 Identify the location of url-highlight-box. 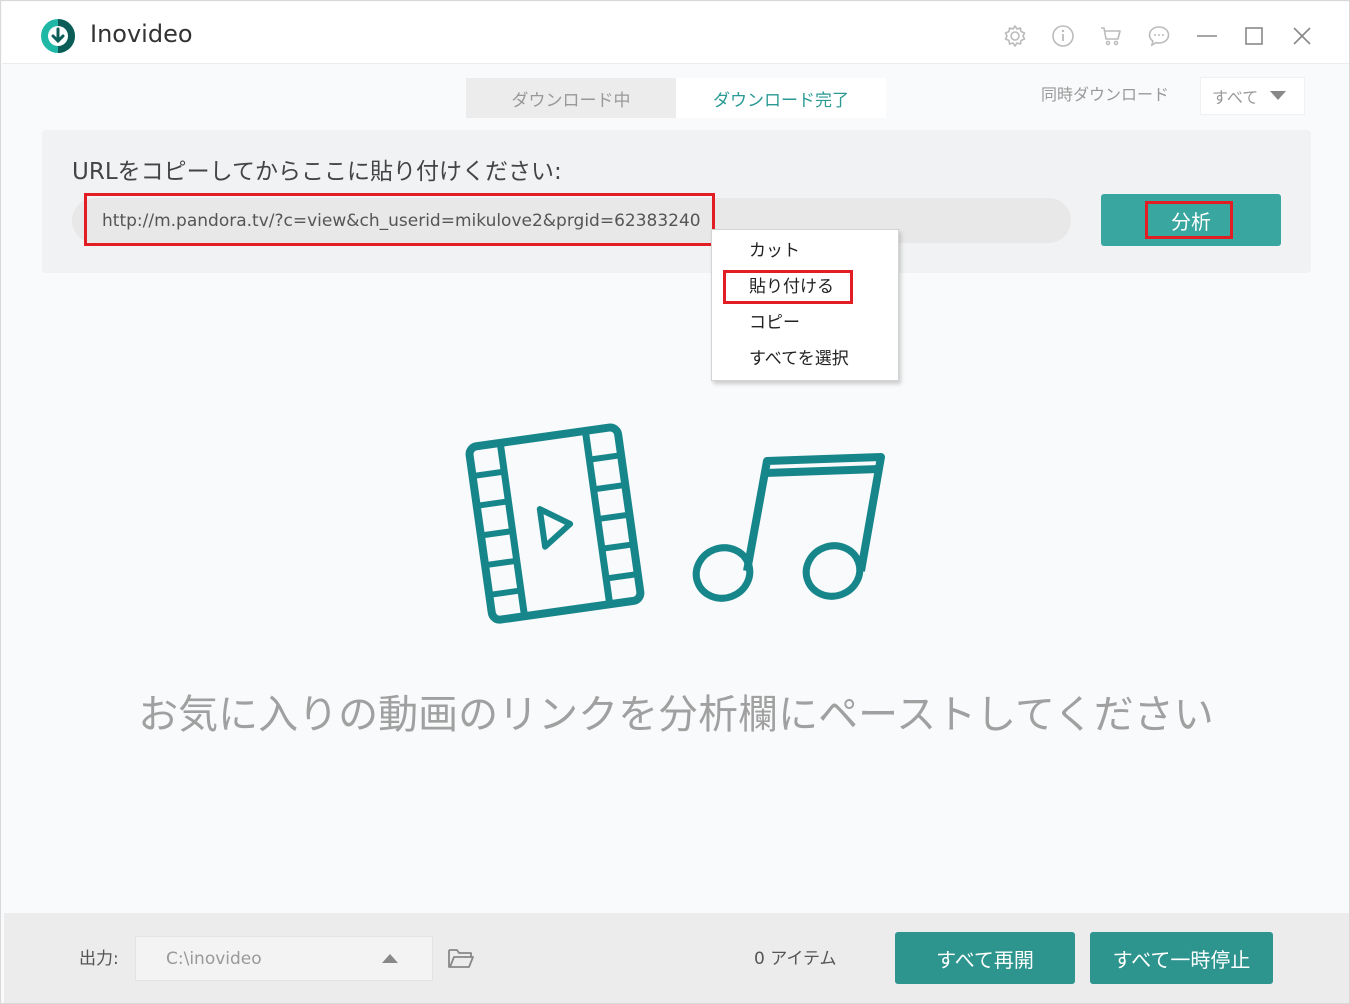
(399, 219).